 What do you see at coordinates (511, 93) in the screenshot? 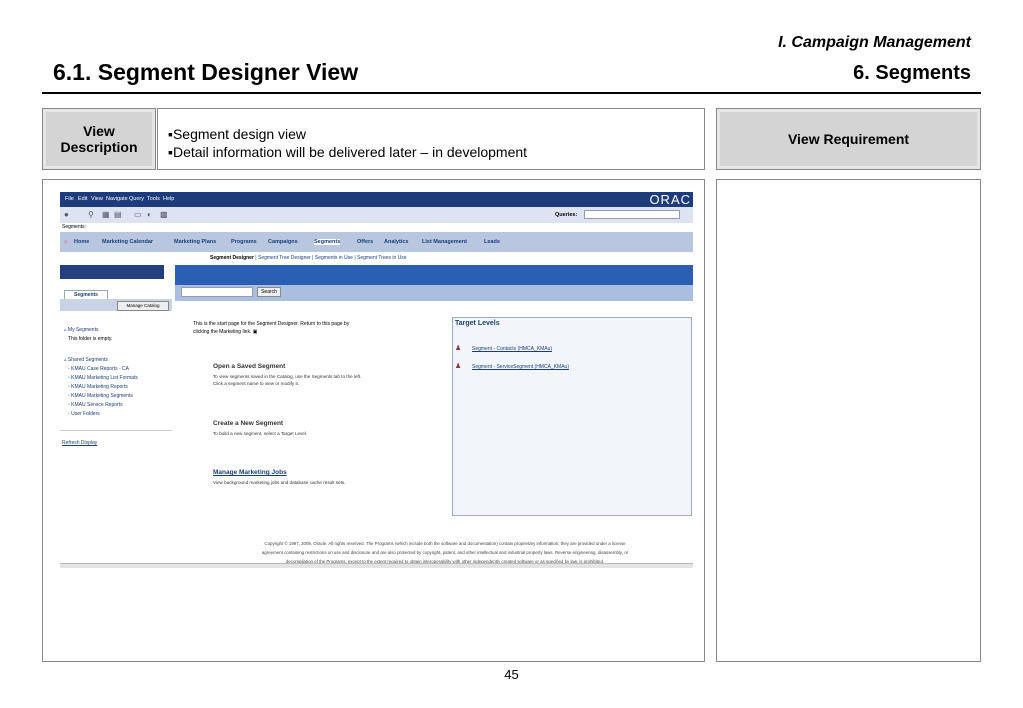
I see `header-rule` at bounding box center [511, 93].